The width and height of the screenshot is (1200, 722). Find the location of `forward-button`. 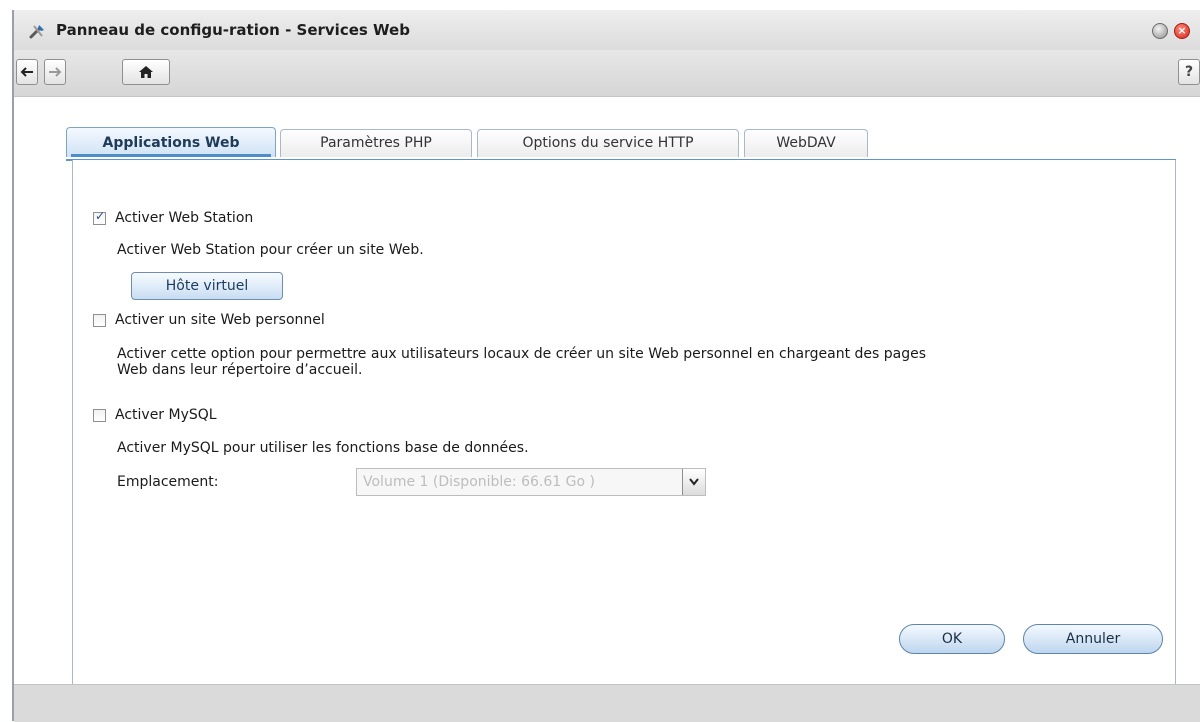

forward-button is located at coordinates (55, 72).